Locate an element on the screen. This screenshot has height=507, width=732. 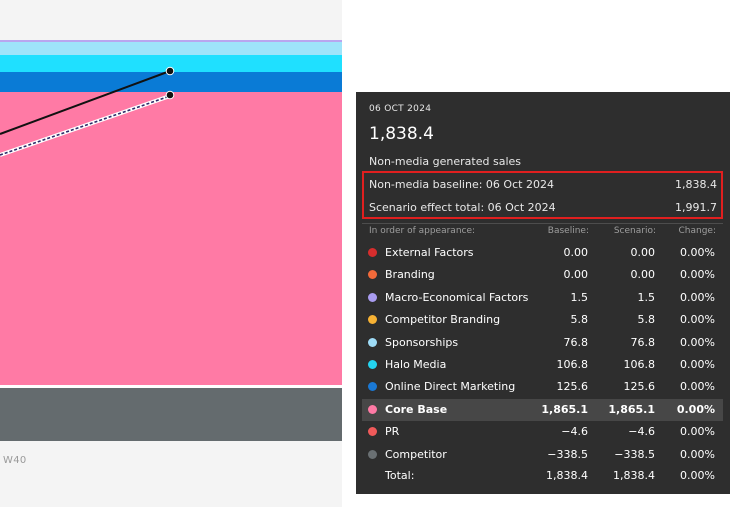
baseline-summary-row: Non-media baseline: 06 Oct 2024 1,838.4 is located at coordinates (543, 188).